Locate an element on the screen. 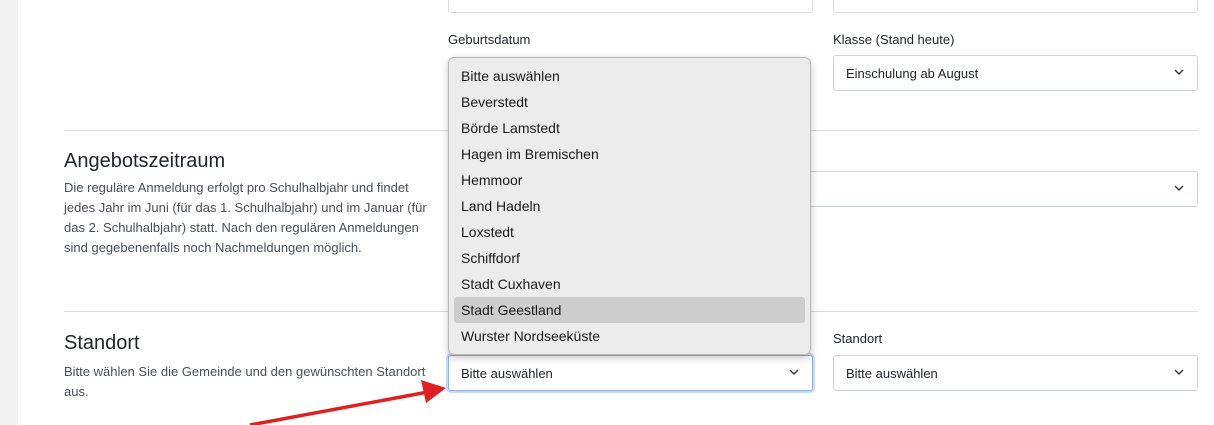  dropdown-option: Land Hadeln is located at coordinates (629, 206).